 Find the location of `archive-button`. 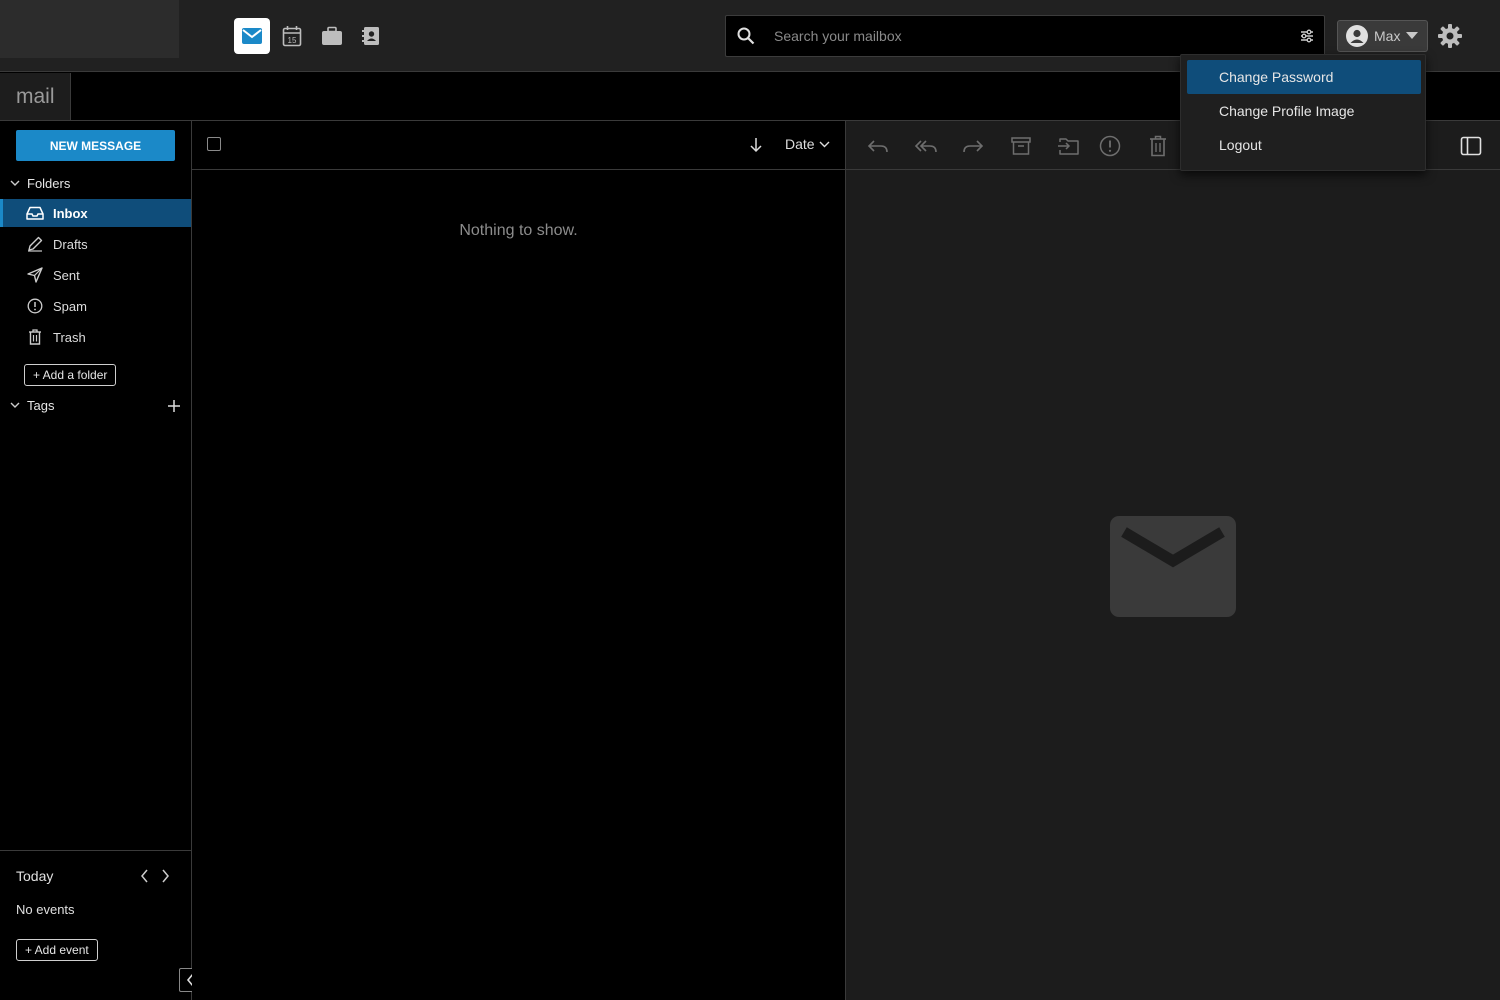

archive-button is located at coordinates (1021, 146).